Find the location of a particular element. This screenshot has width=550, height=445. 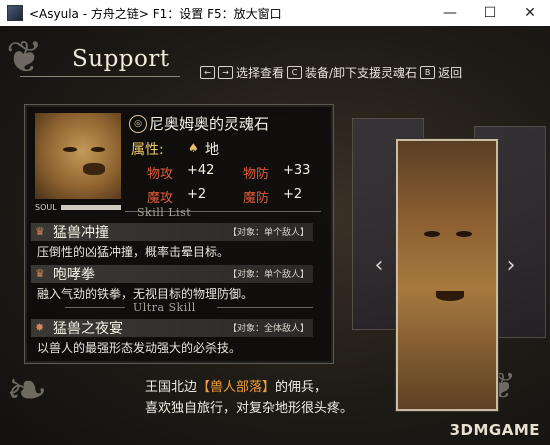

ultra-divider-right is located at coordinates (265, 307).